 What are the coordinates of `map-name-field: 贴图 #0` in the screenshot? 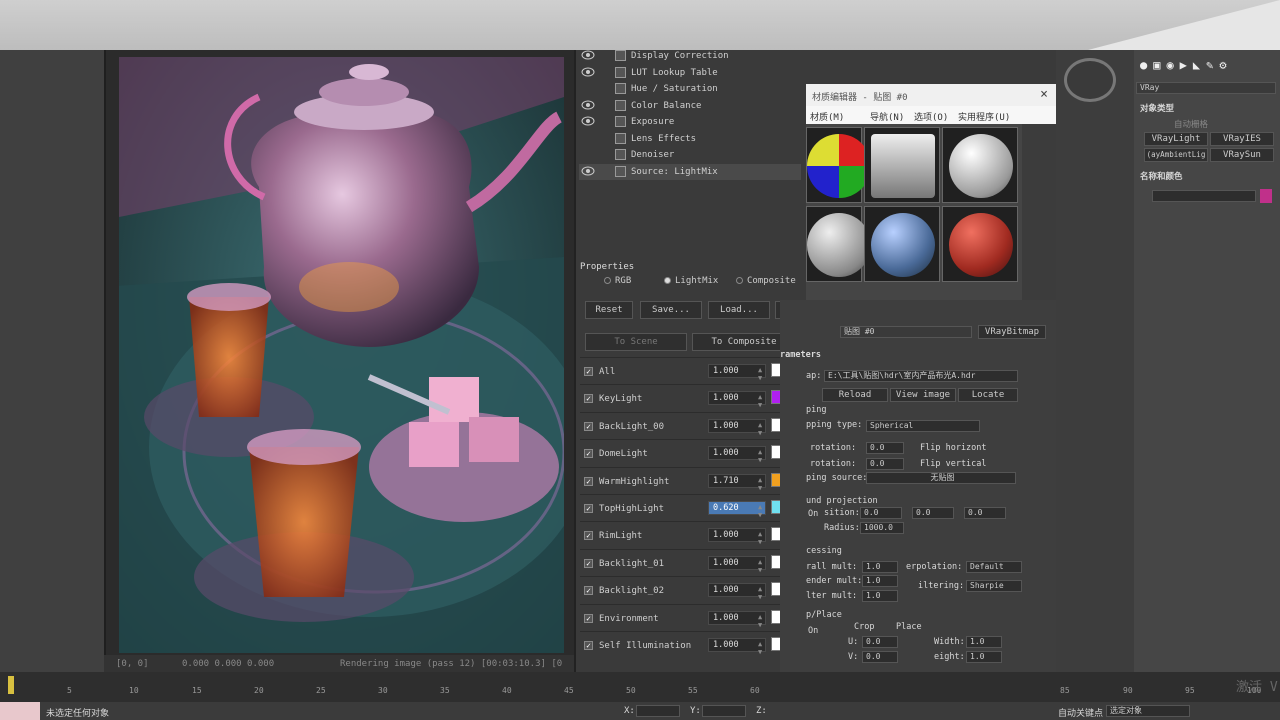 It's located at (906, 332).